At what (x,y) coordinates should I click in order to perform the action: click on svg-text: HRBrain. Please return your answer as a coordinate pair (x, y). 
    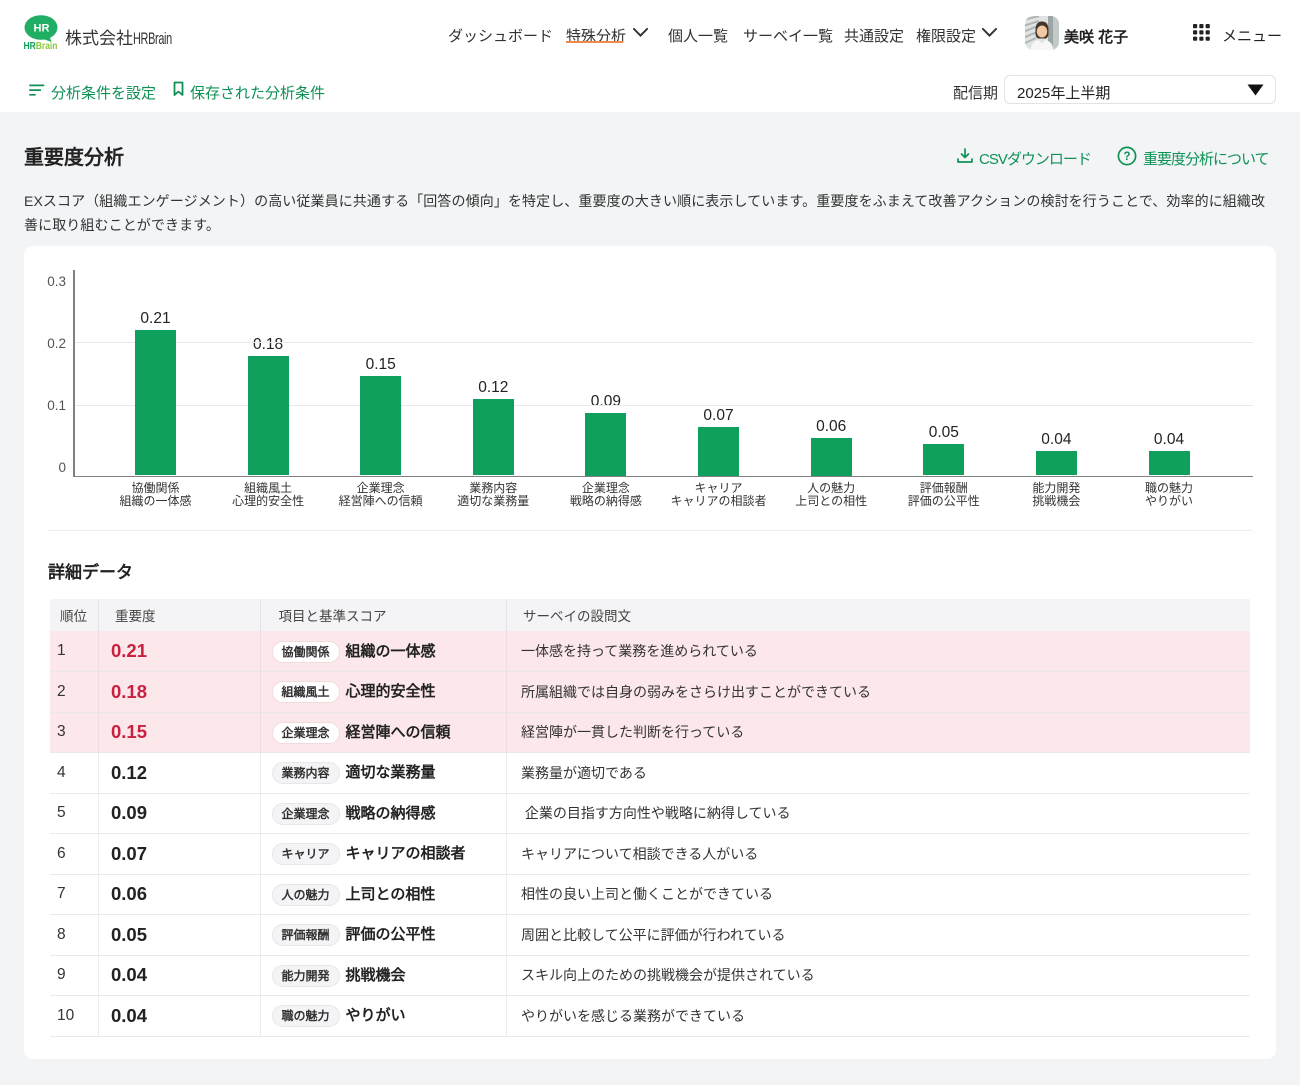
    Looking at the image, I should click on (41, 46).